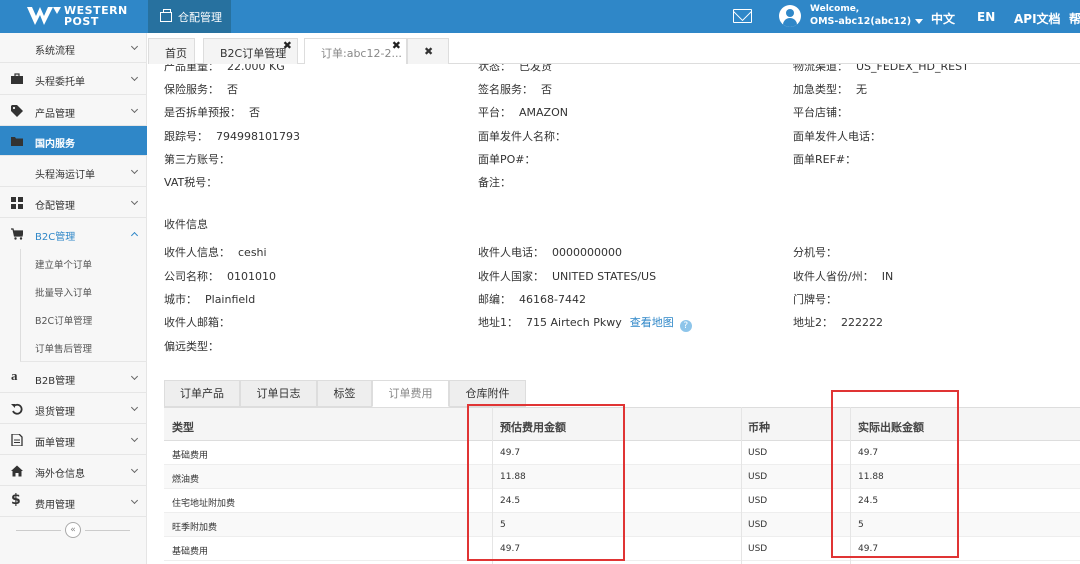 The width and height of the screenshot is (1080, 564). What do you see at coordinates (166, 15) in the screenshot?
I see `briefcase-icon` at bounding box center [166, 15].